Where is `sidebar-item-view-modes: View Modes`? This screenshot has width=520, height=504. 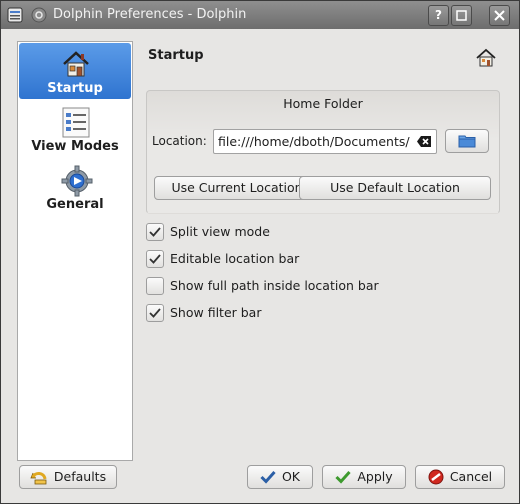
sidebar-item-view-modes: View Modes is located at coordinates (75, 129).